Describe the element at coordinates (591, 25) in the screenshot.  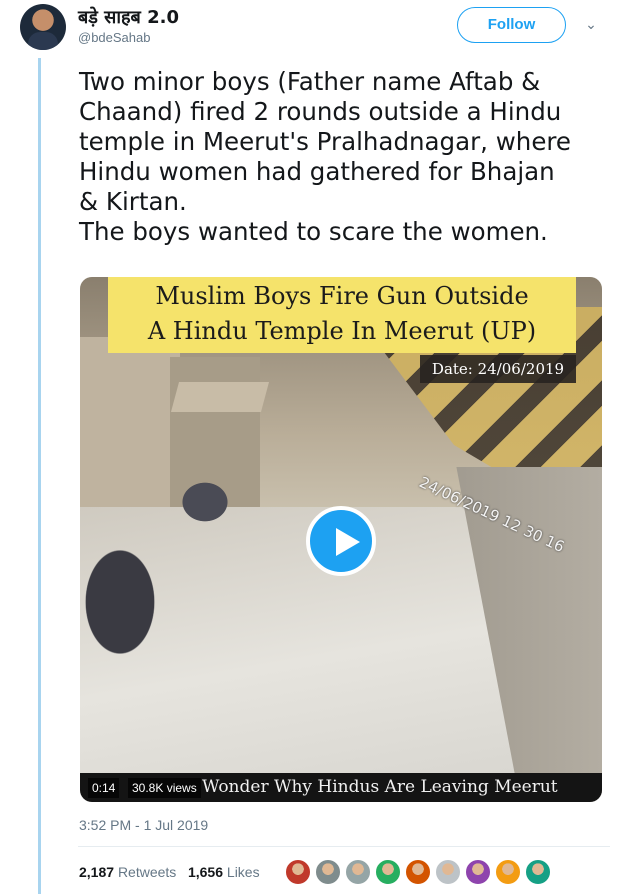
I see `chevron-down-icon: ⌄` at that location.